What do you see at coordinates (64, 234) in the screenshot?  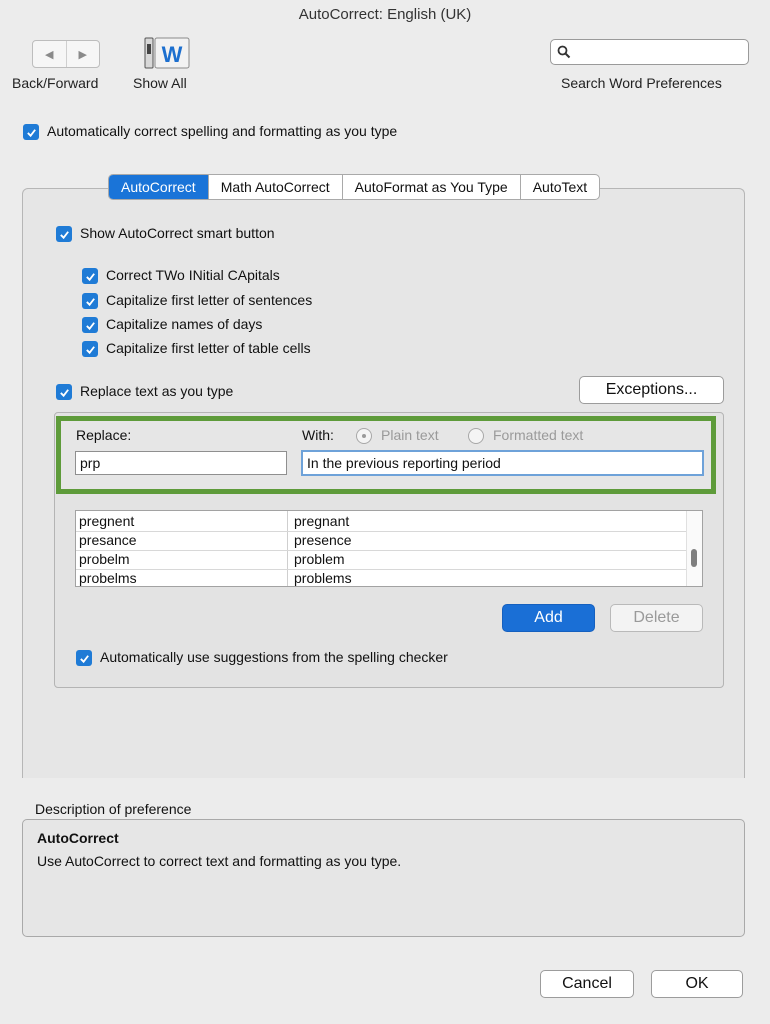 I see `show-smart-button-checkbox` at bounding box center [64, 234].